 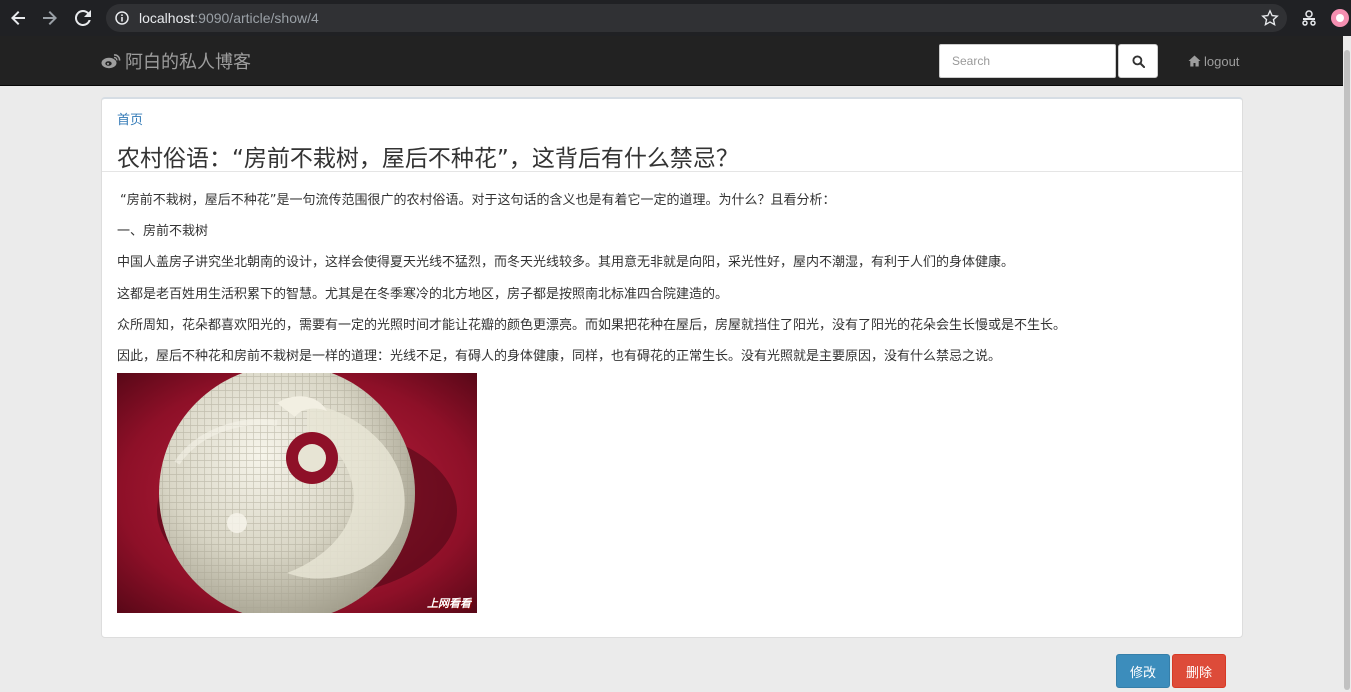 I want to click on logout-label: logout, so click(x=1222, y=61).